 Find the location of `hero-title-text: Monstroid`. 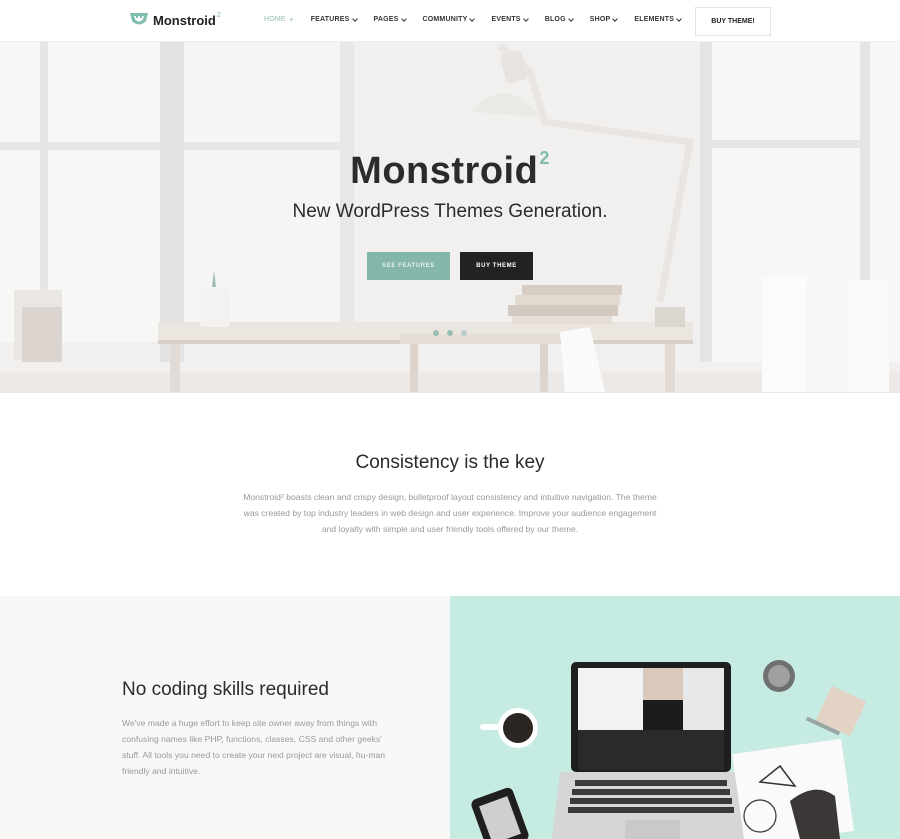

hero-title-text: Monstroid is located at coordinates (444, 171).